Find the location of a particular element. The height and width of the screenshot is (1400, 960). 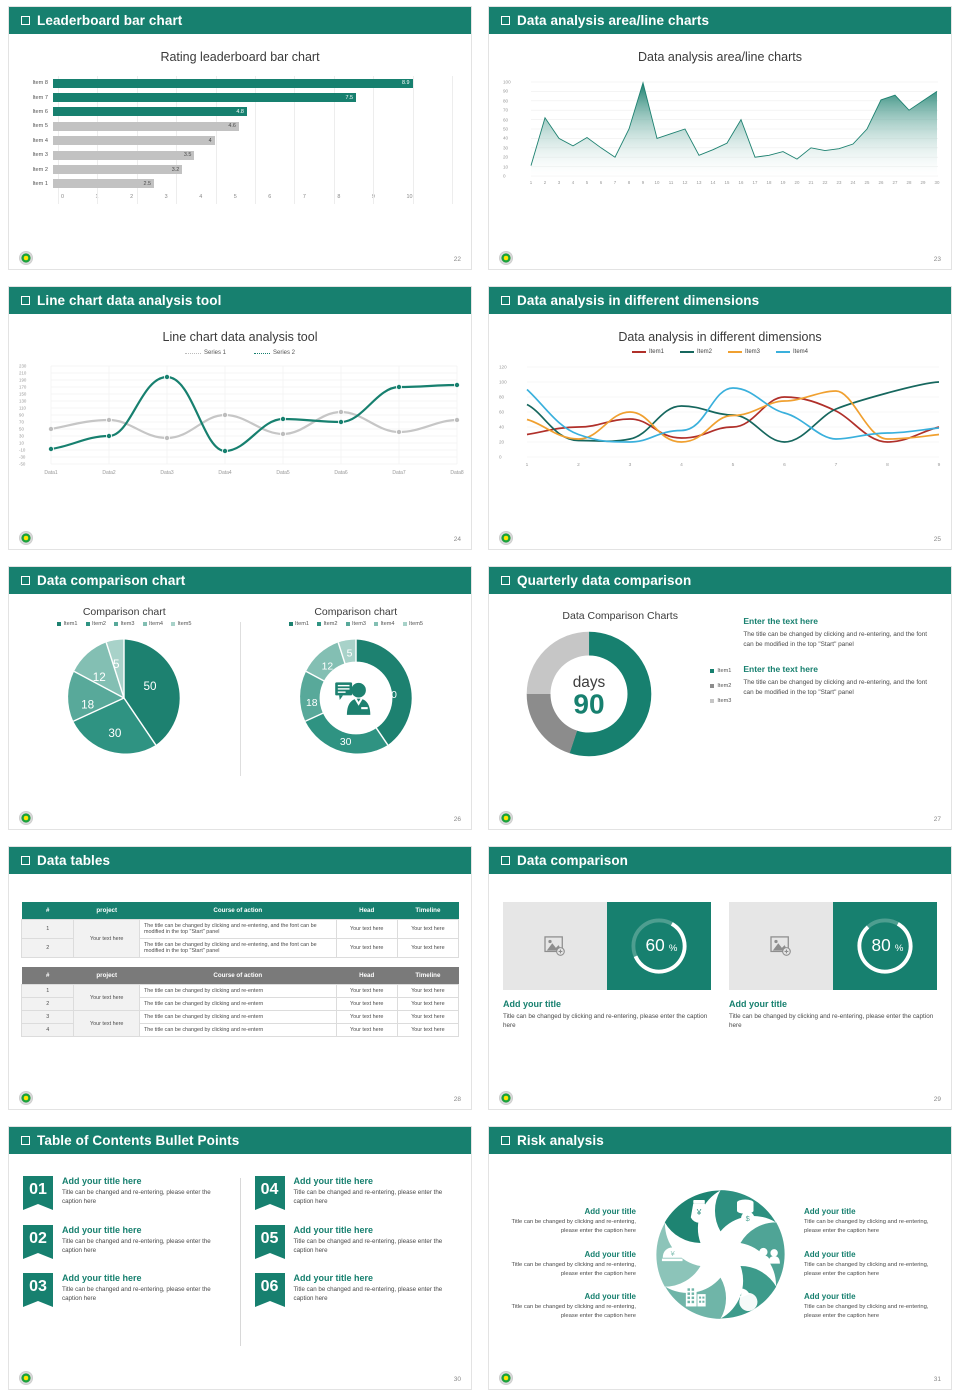

legend-item-series2: Series 2 is located at coordinates (274, 353).